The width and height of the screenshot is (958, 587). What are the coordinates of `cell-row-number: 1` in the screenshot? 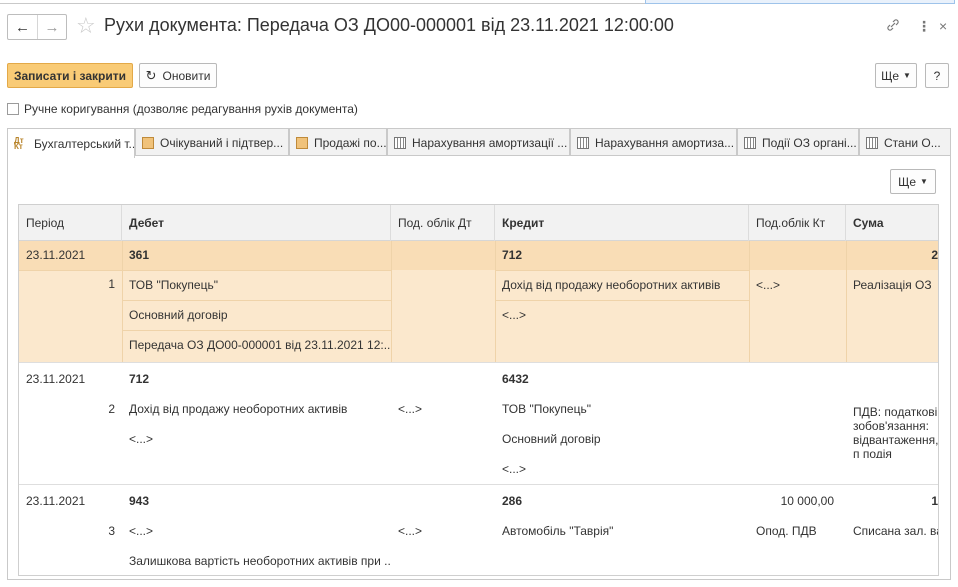 It's located at (111, 284).